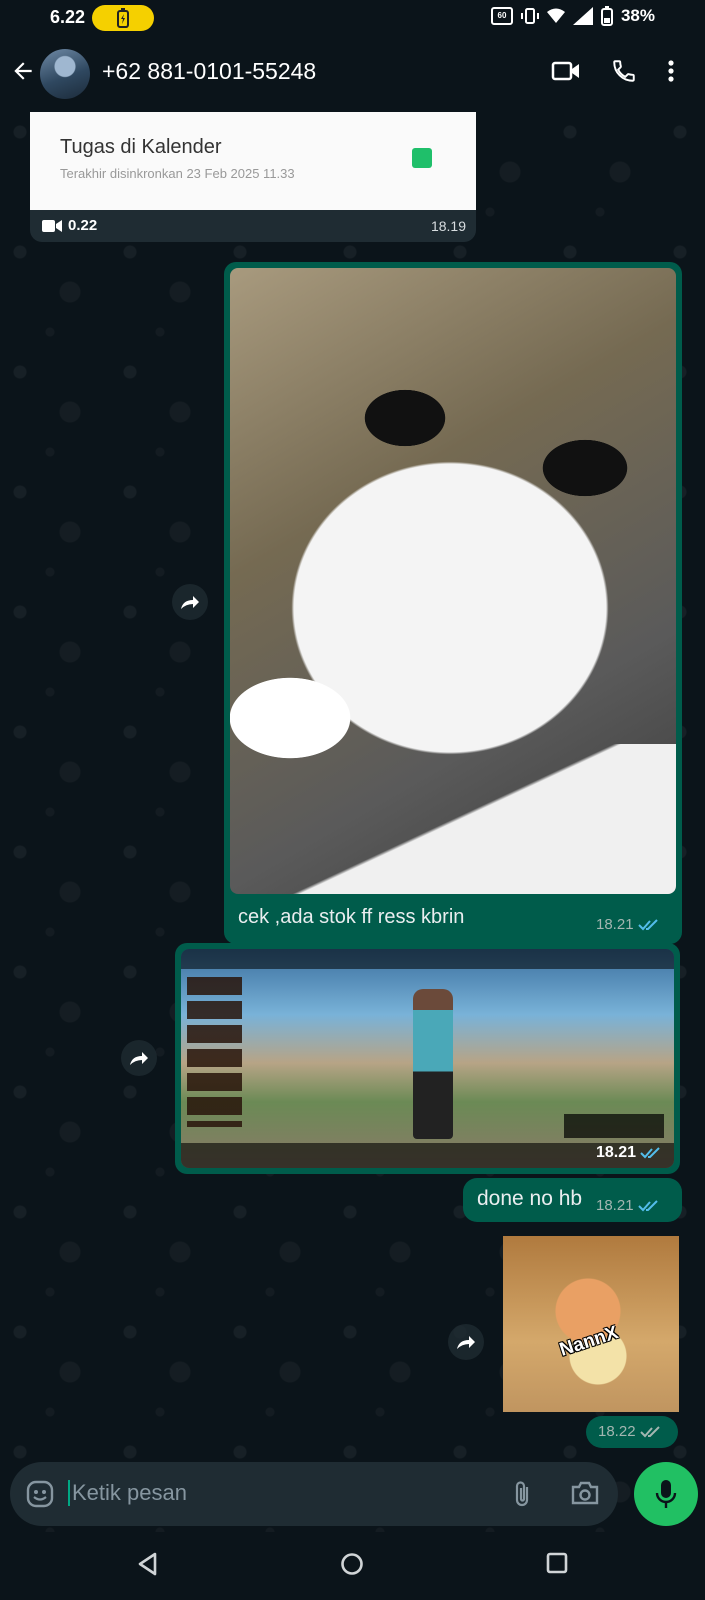 This screenshot has height=1600, width=705. Describe the element at coordinates (314, 1494) in the screenshot. I see `message-composer: Ketik pesan` at that location.